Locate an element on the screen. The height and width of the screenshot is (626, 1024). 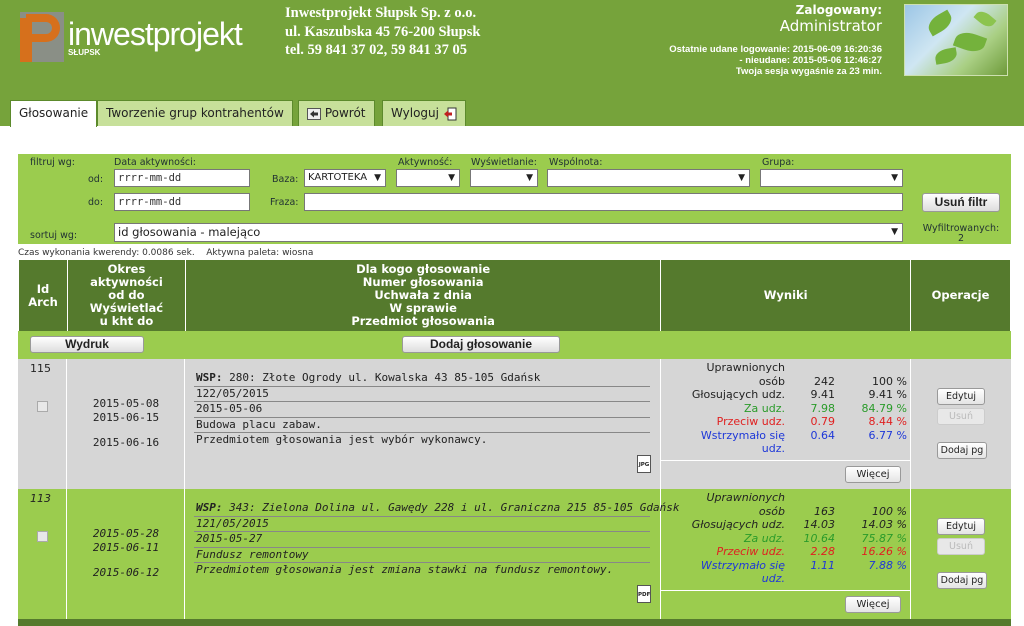
group-label: Grupa: is located at coordinates (778, 162).